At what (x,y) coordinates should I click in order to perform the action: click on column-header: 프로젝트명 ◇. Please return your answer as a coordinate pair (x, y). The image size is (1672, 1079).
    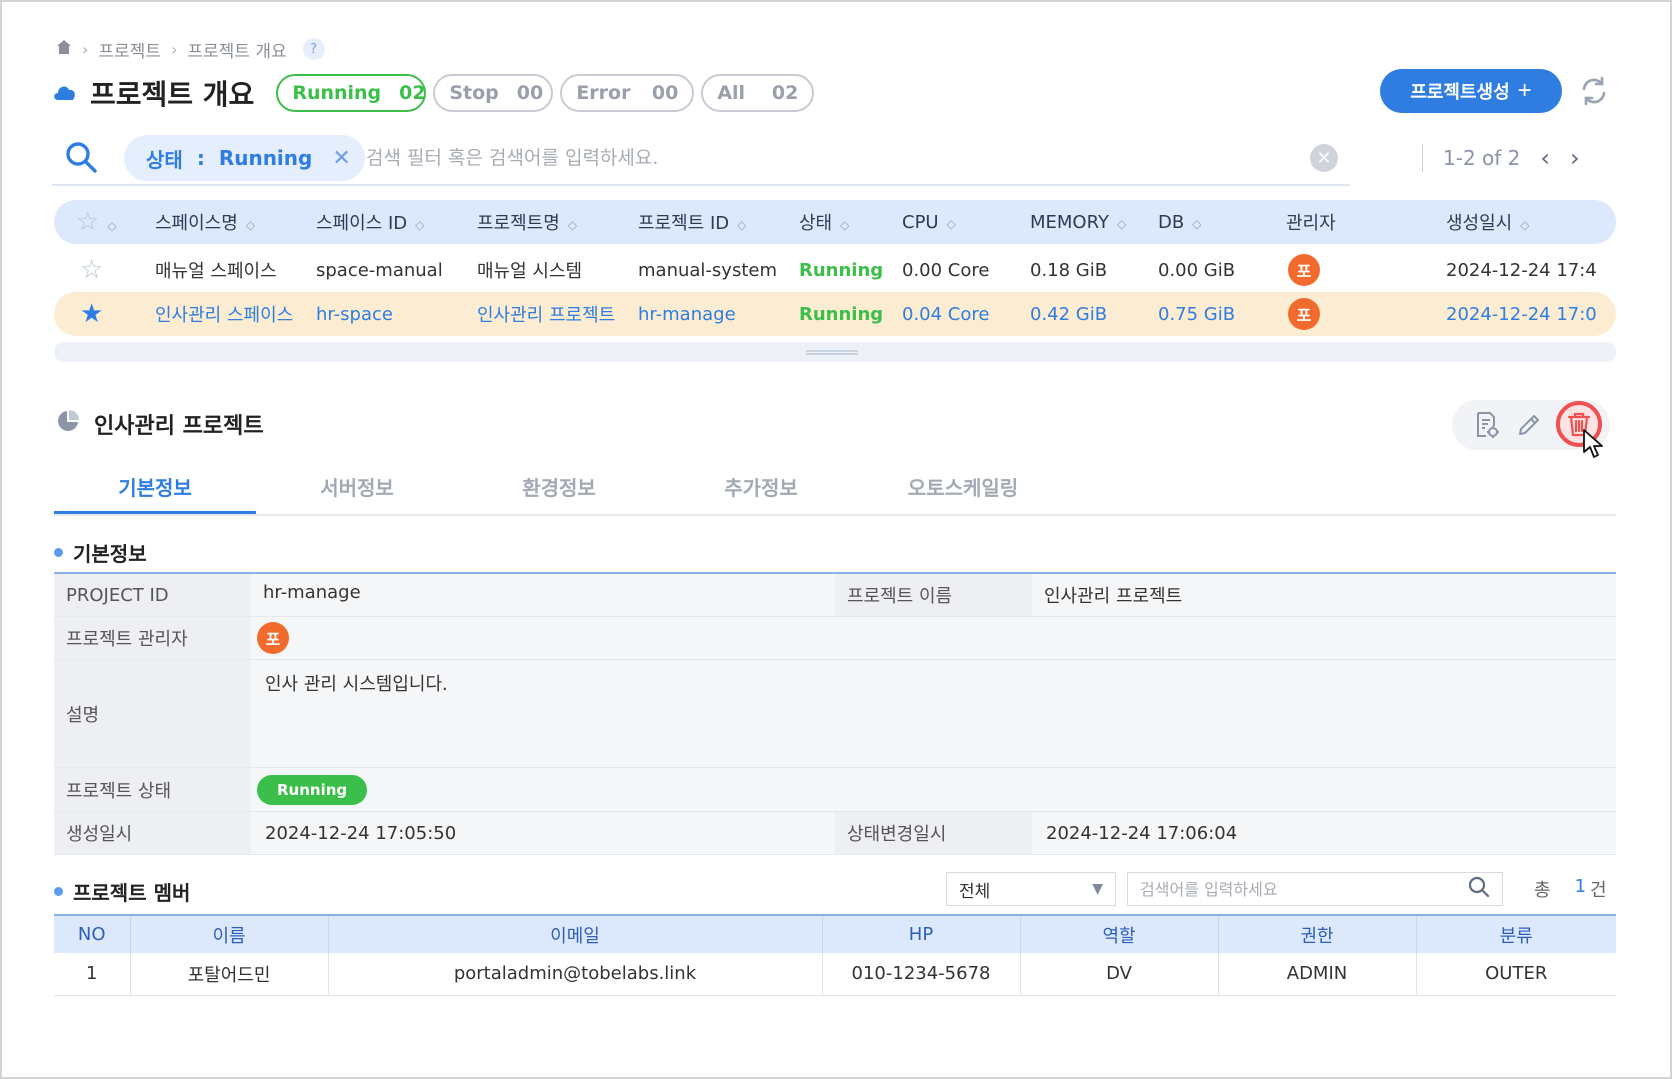
    Looking at the image, I should click on (527, 222).